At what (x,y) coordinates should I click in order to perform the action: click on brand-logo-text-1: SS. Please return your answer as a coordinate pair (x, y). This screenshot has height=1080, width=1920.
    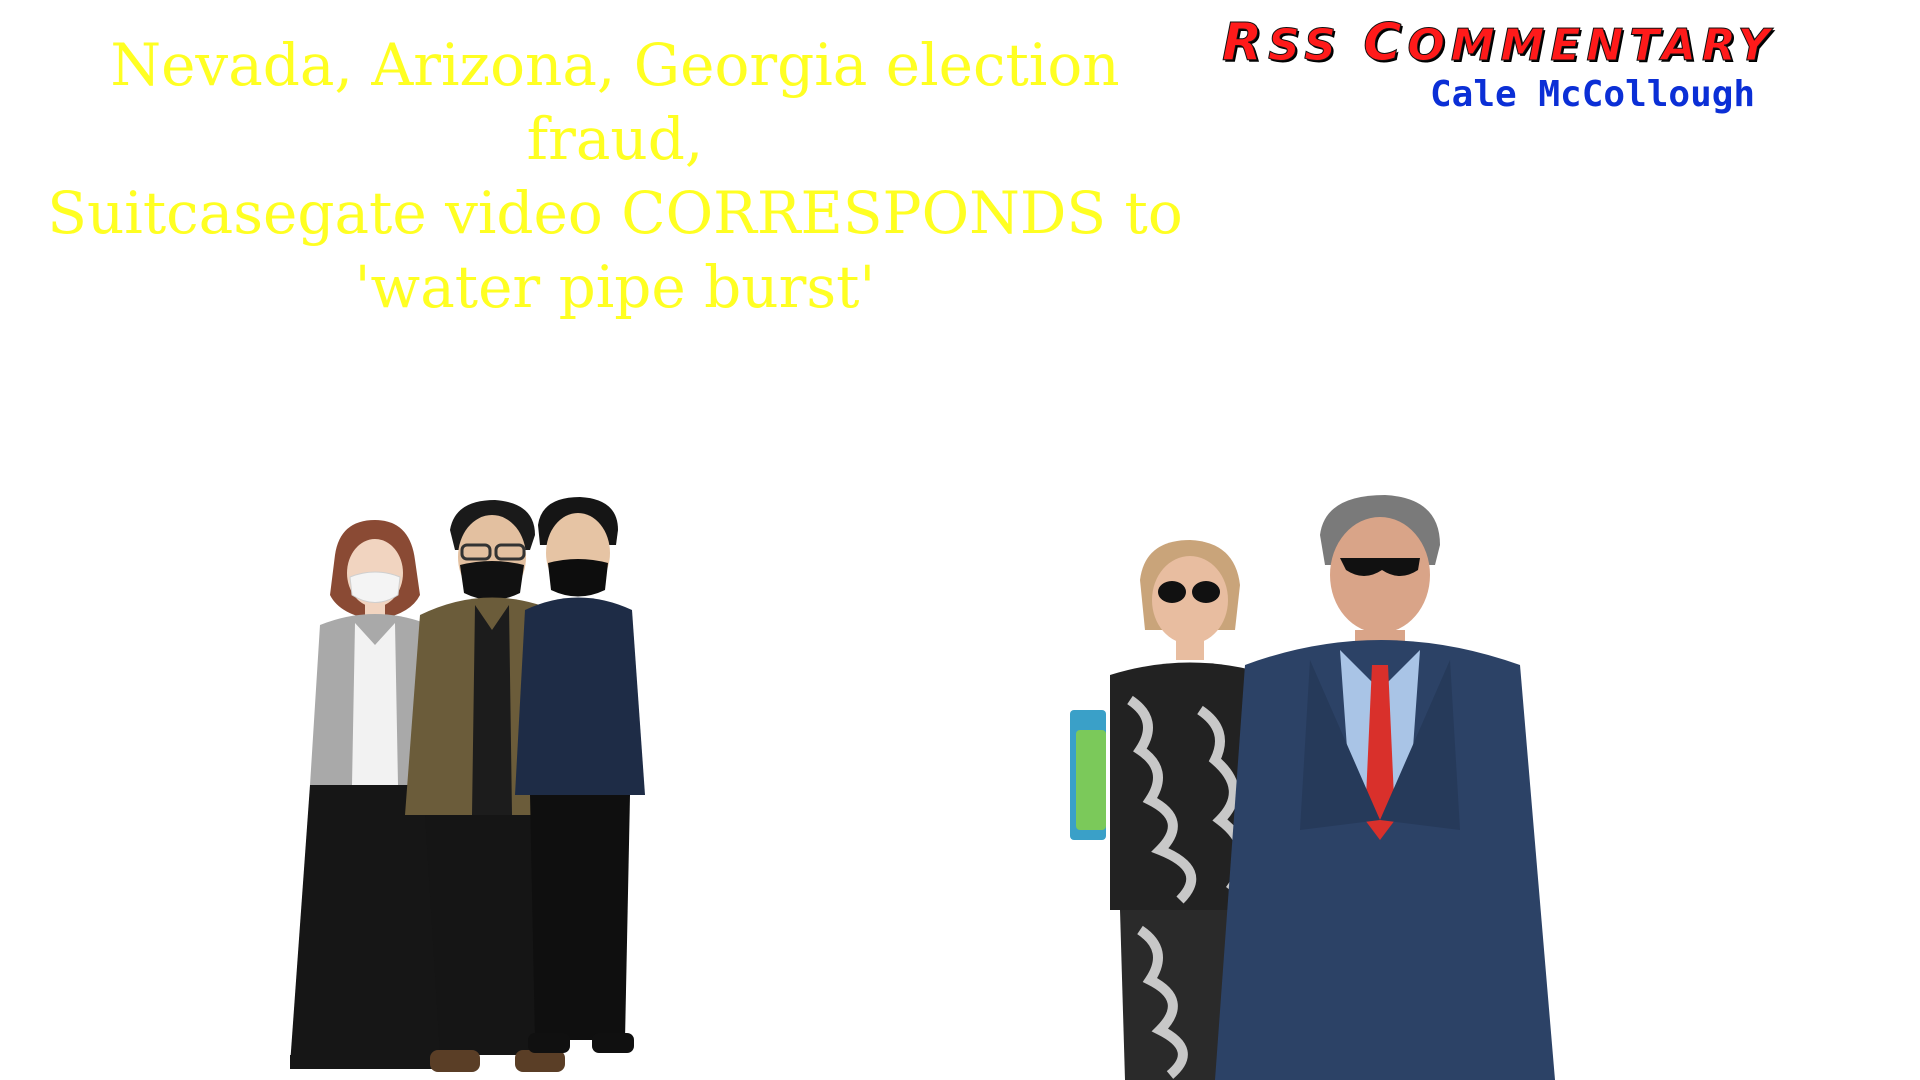
    Looking at the image, I should click on (1316, 46).